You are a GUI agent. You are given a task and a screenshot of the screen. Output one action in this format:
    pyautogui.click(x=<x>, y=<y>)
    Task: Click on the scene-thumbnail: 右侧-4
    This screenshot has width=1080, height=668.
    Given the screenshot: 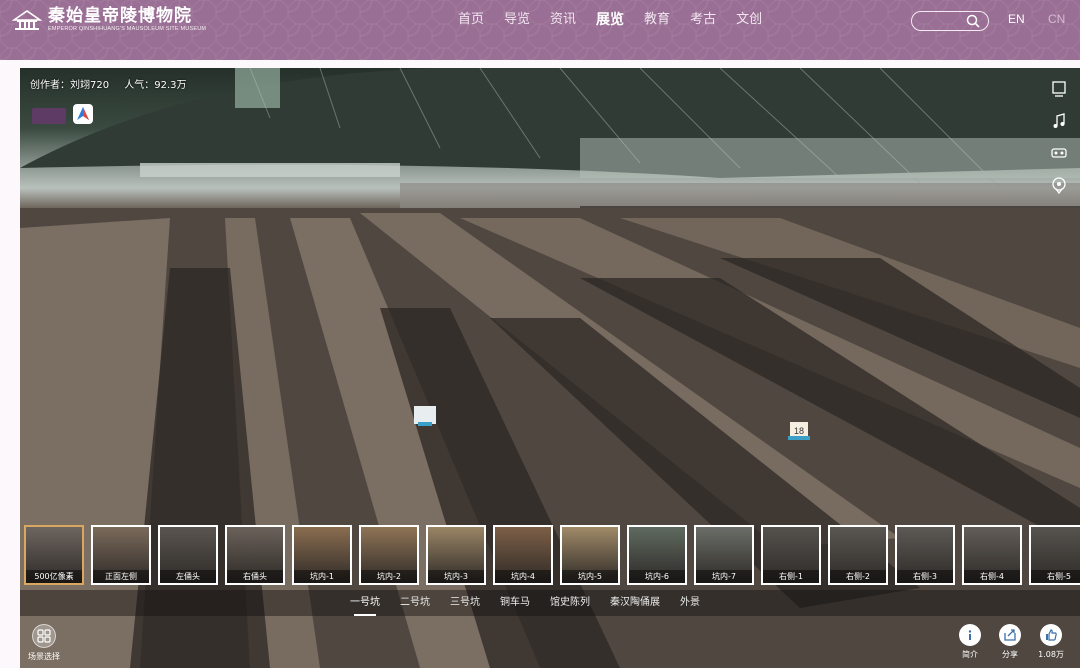 What is the action you would take?
    pyautogui.click(x=992, y=555)
    